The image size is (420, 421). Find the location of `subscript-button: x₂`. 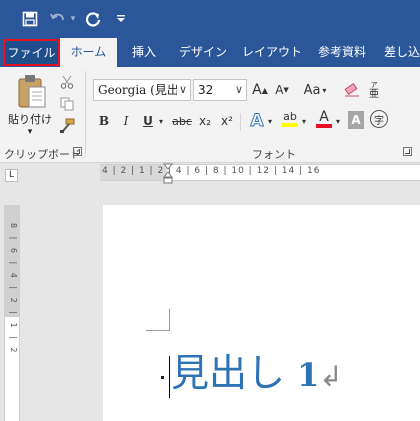

subscript-button: x₂ is located at coordinates (205, 121).